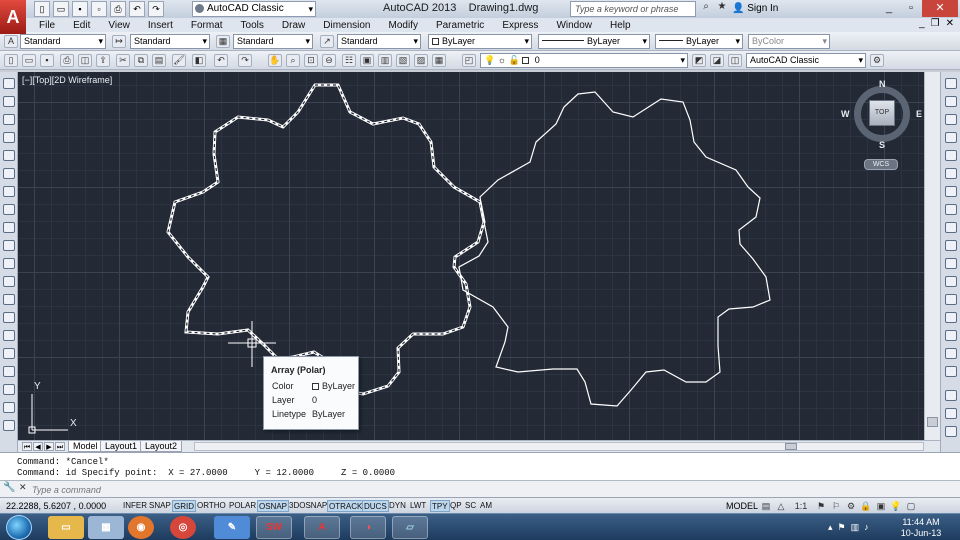  I want to click on application-menu-button: A, so click(13, 17).